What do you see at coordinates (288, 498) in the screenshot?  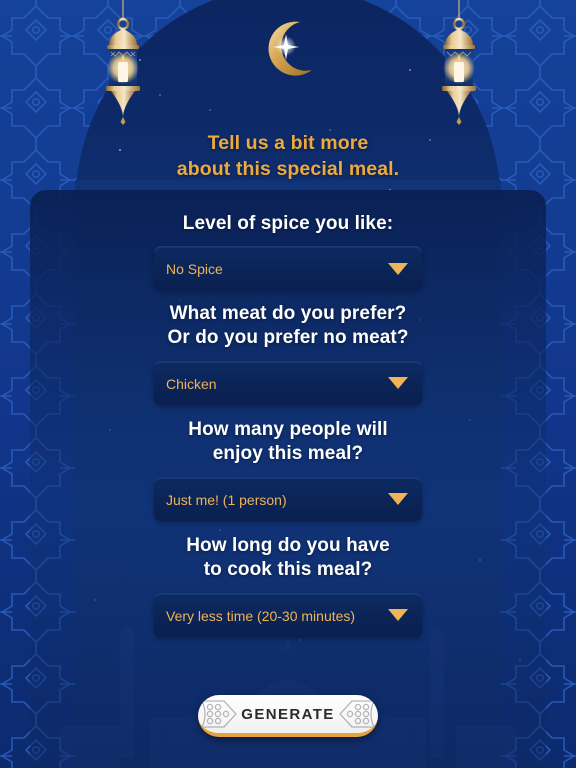 I see `select-party-size: Just me! (1 person)` at bounding box center [288, 498].